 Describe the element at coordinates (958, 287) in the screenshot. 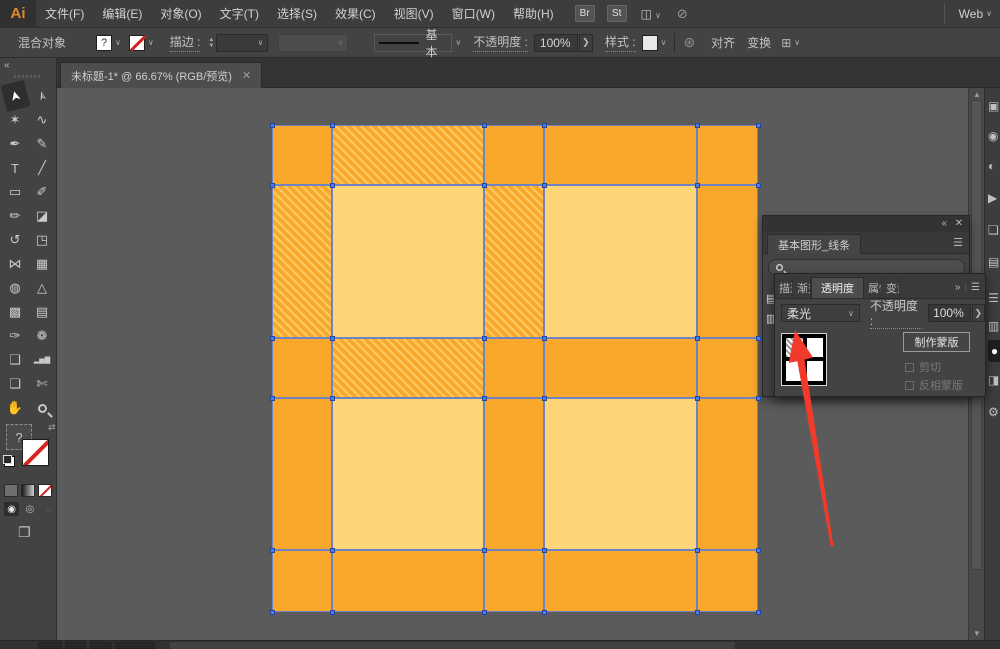

I see `tab-overflow-icon: »` at that location.